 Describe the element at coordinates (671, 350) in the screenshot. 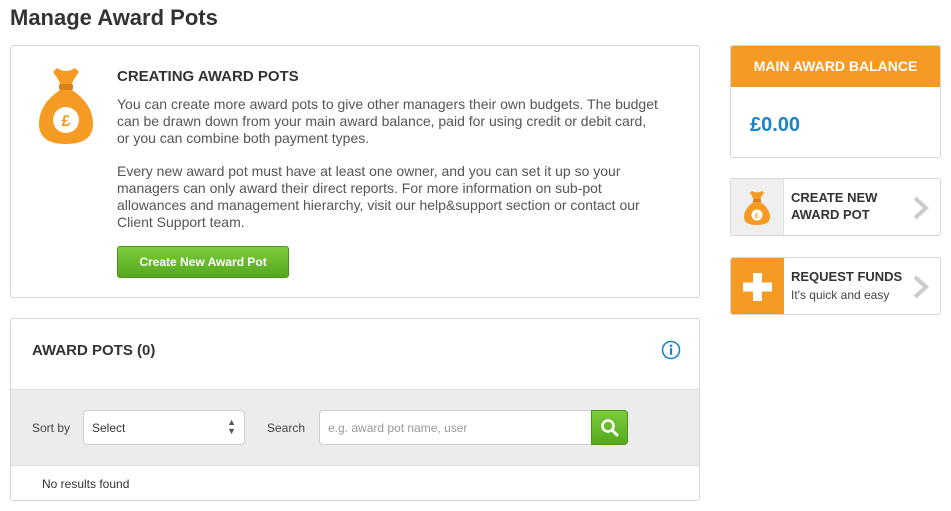

I see `info-icon` at that location.